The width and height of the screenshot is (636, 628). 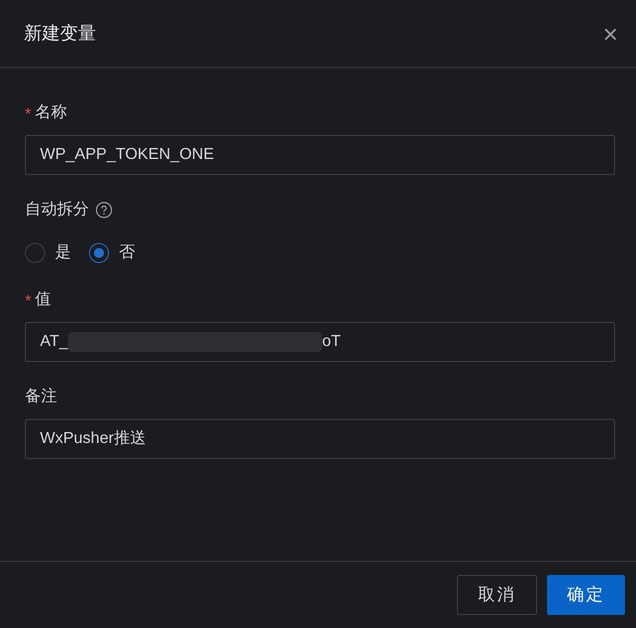 I want to click on value-field: AT_ oT, so click(x=320, y=342).